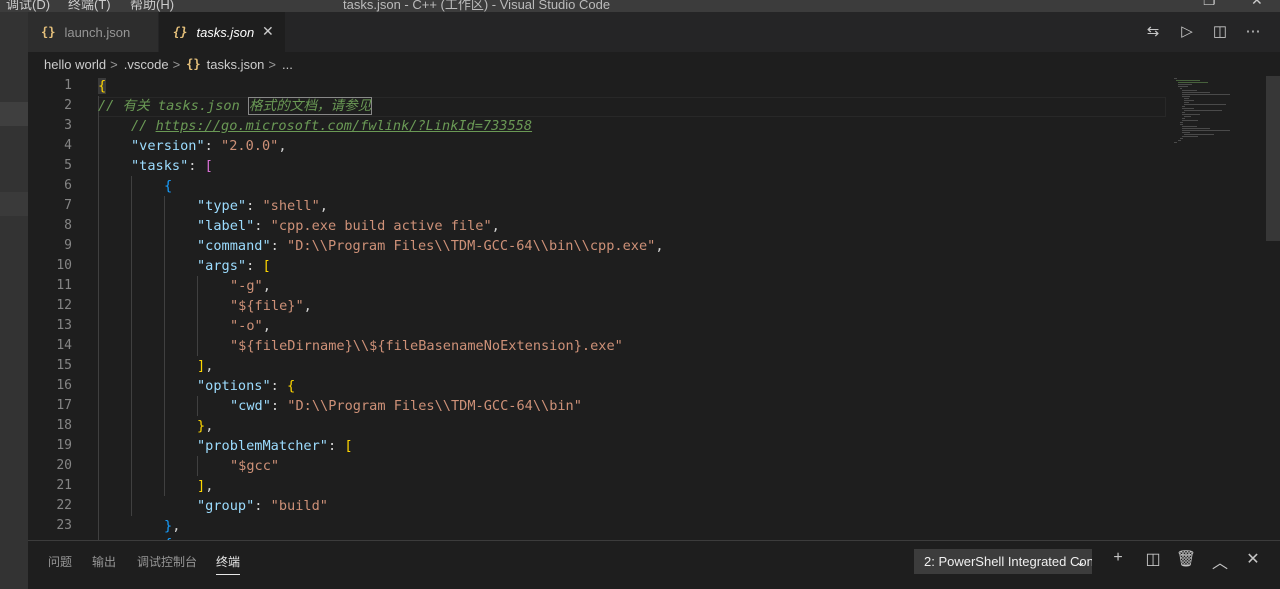  What do you see at coordinates (64, 505) in the screenshot?
I see `line-number: 22` at bounding box center [64, 505].